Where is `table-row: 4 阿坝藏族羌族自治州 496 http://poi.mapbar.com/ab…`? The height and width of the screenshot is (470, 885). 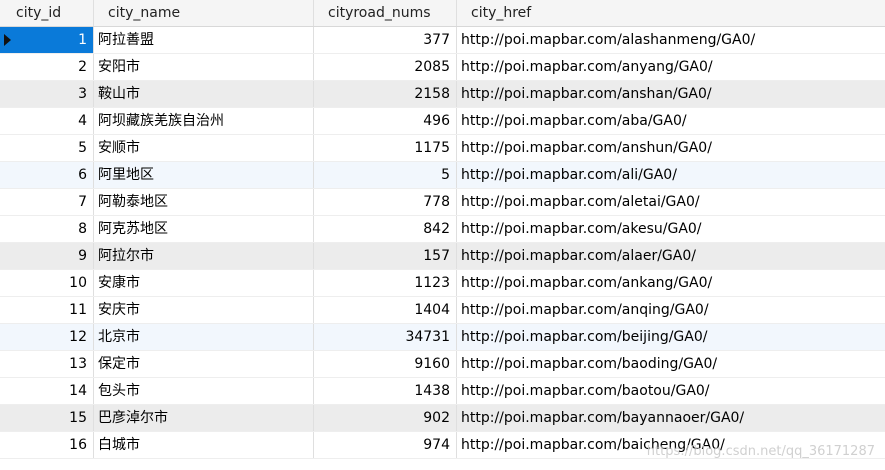
table-row: 4 阿坝藏族羌族自治州 496 http://poi.mapbar.com/ab… is located at coordinates (442, 121).